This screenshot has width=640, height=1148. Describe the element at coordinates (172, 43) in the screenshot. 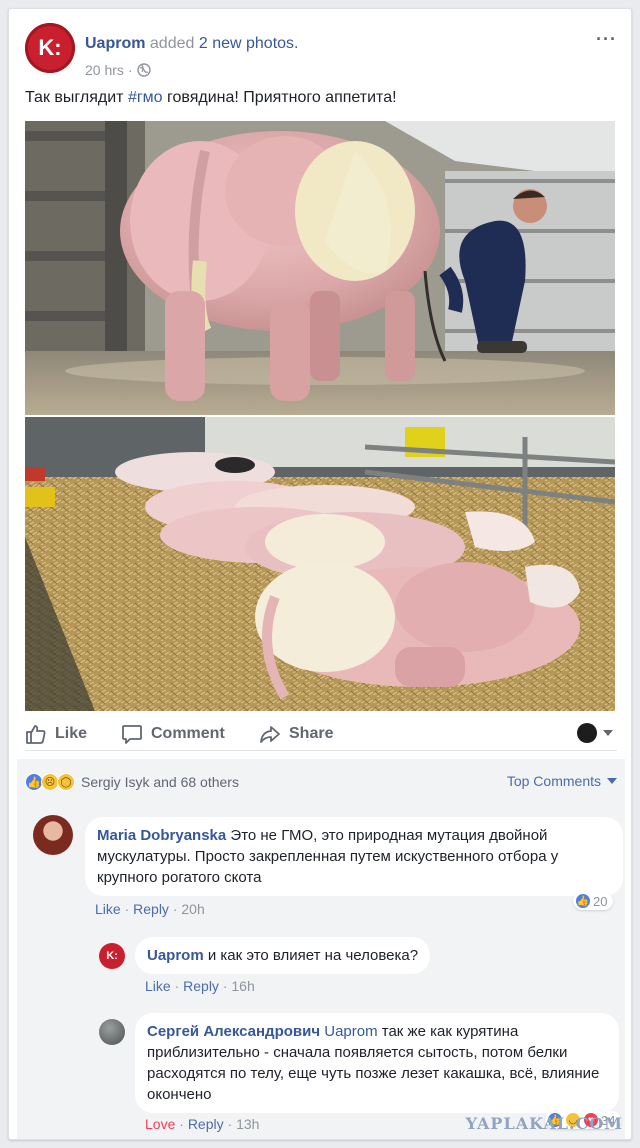

I see `action-text: added` at that location.